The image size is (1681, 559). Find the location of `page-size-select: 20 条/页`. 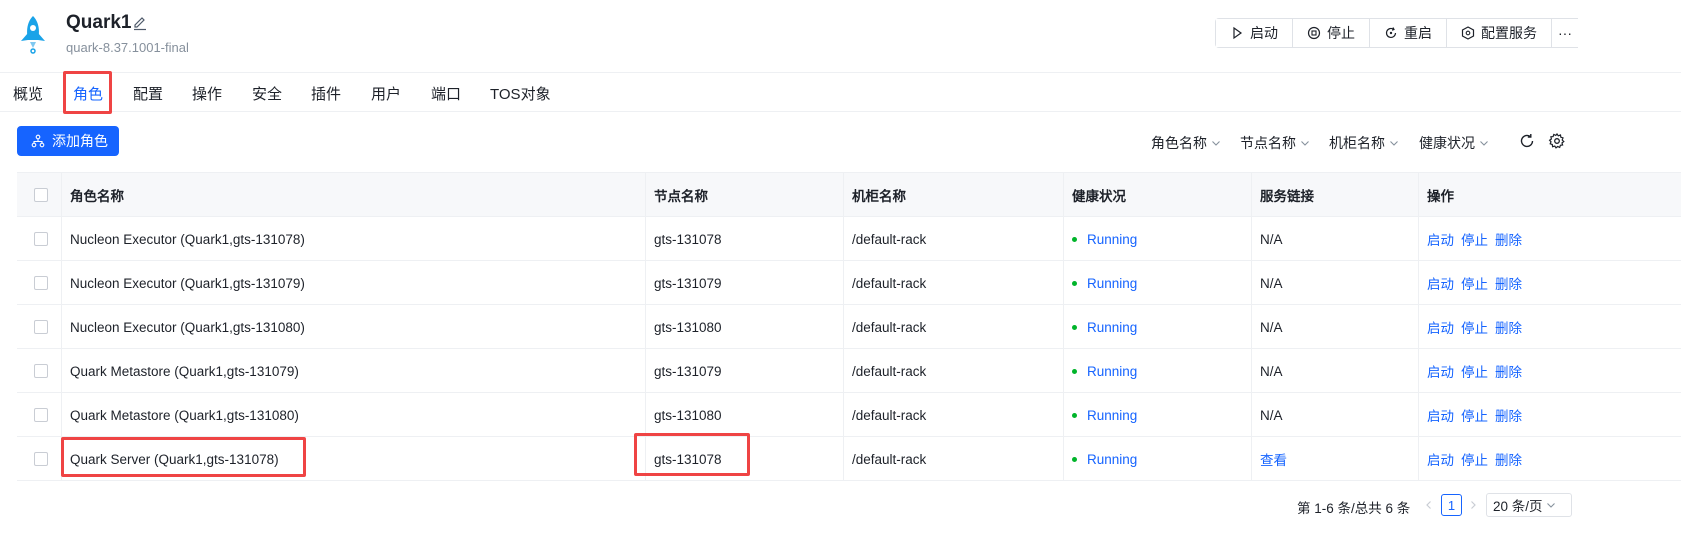

page-size-select: 20 条/页 is located at coordinates (1529, 505).